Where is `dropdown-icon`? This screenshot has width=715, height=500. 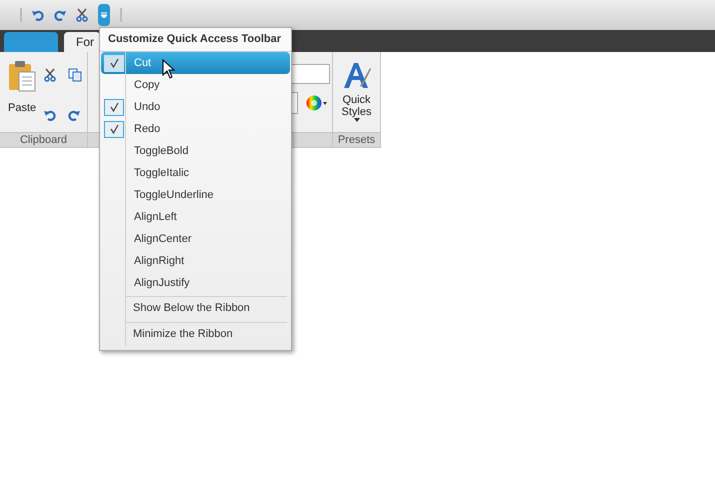
dropdown-icon is located at coordinates (104, 15).